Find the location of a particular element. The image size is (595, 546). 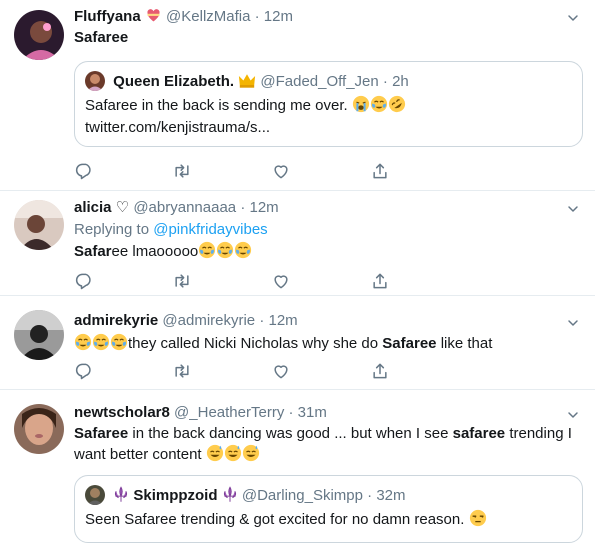

tweet-text-line2-text: want better content is located at coordinates (138, 454).